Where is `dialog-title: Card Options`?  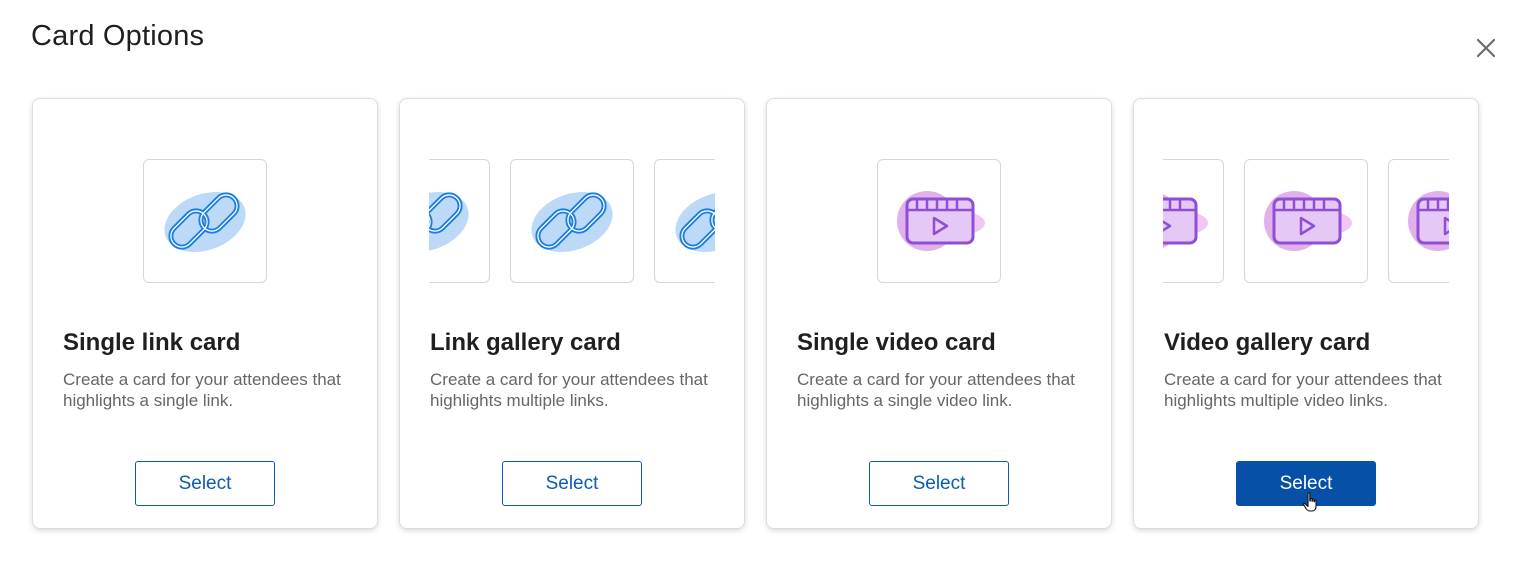 dialog-title: Card Options is located at coordinates (118, 36).